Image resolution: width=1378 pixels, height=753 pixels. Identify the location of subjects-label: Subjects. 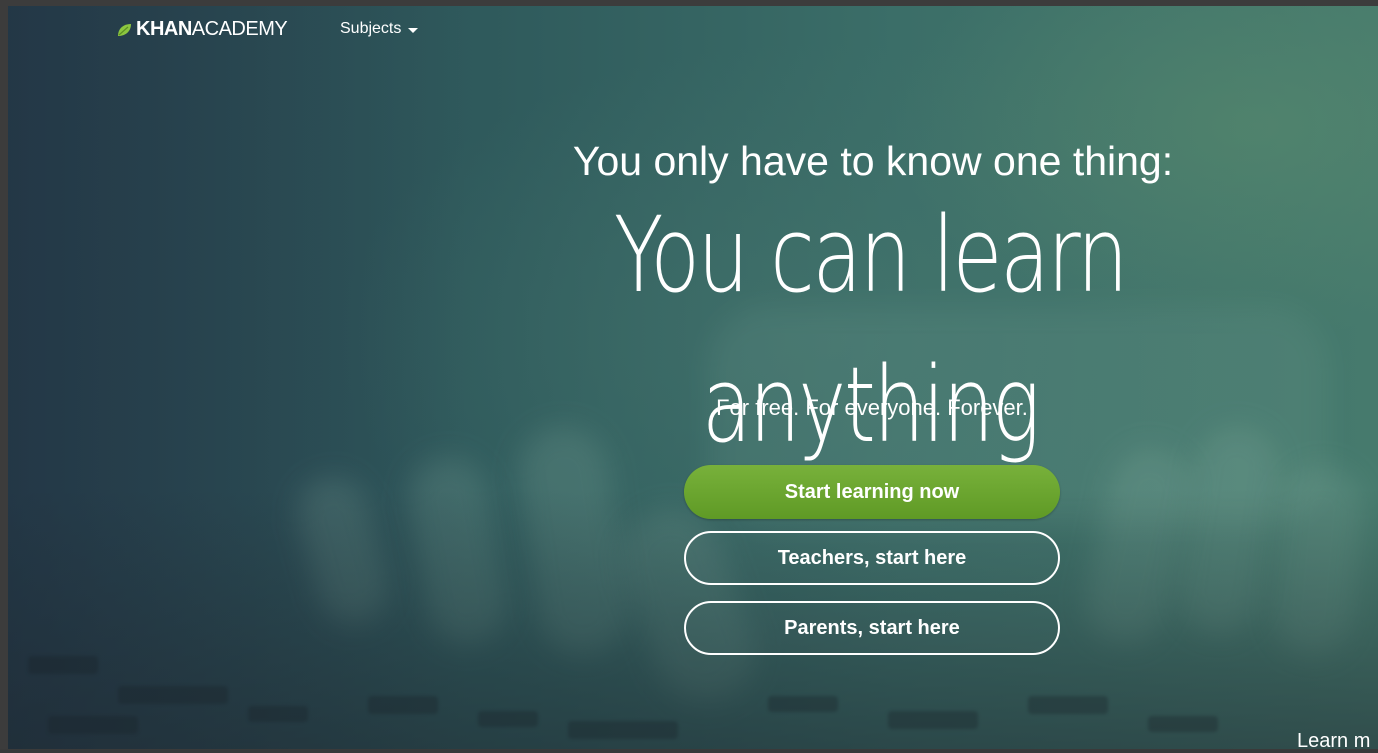
(371, 28).